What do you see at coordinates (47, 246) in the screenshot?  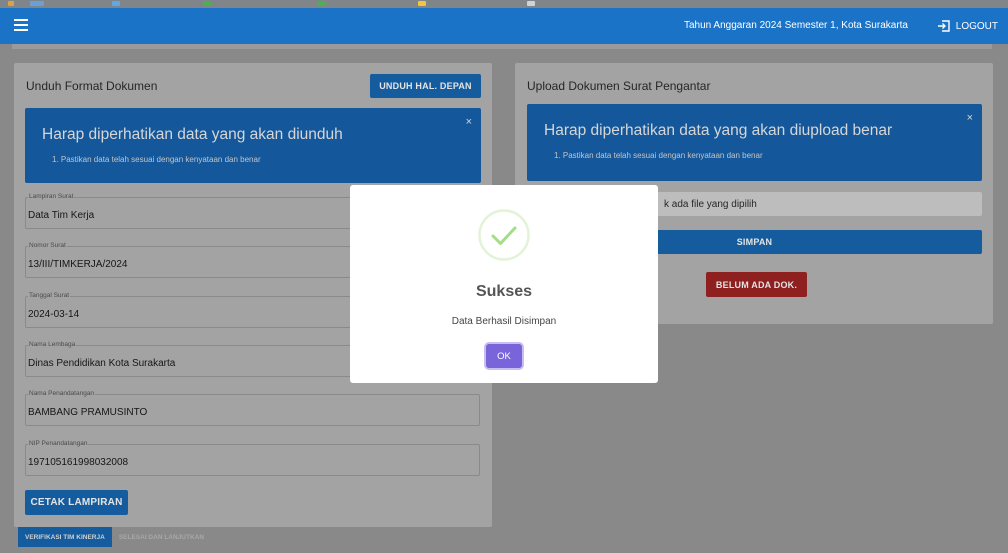 I see `field-label: Nomor Surat` at bounding box center [47, 246].